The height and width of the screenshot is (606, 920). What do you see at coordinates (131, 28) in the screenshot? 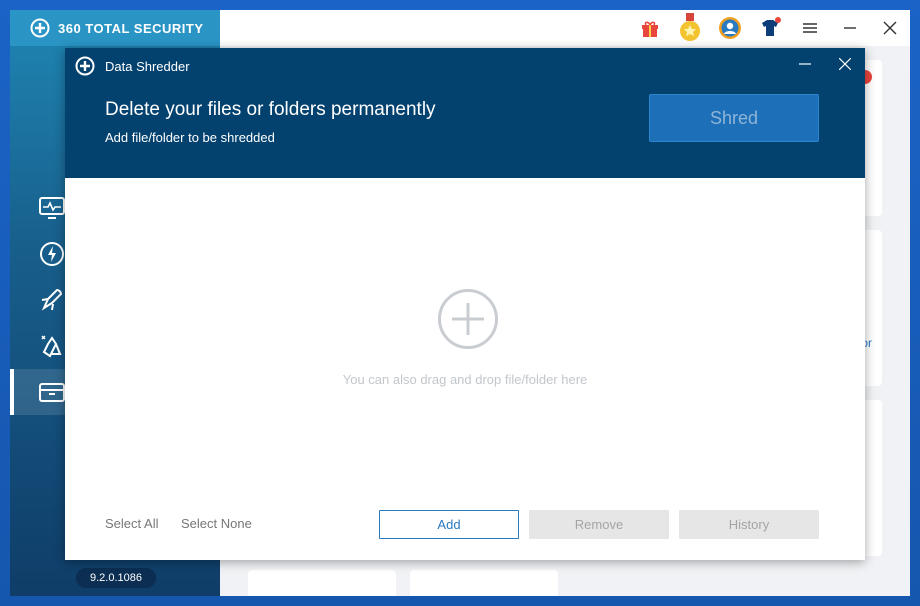
I see `app-logo-text: 360 TOTAL SECURITY` at bounding box center [131, 28].